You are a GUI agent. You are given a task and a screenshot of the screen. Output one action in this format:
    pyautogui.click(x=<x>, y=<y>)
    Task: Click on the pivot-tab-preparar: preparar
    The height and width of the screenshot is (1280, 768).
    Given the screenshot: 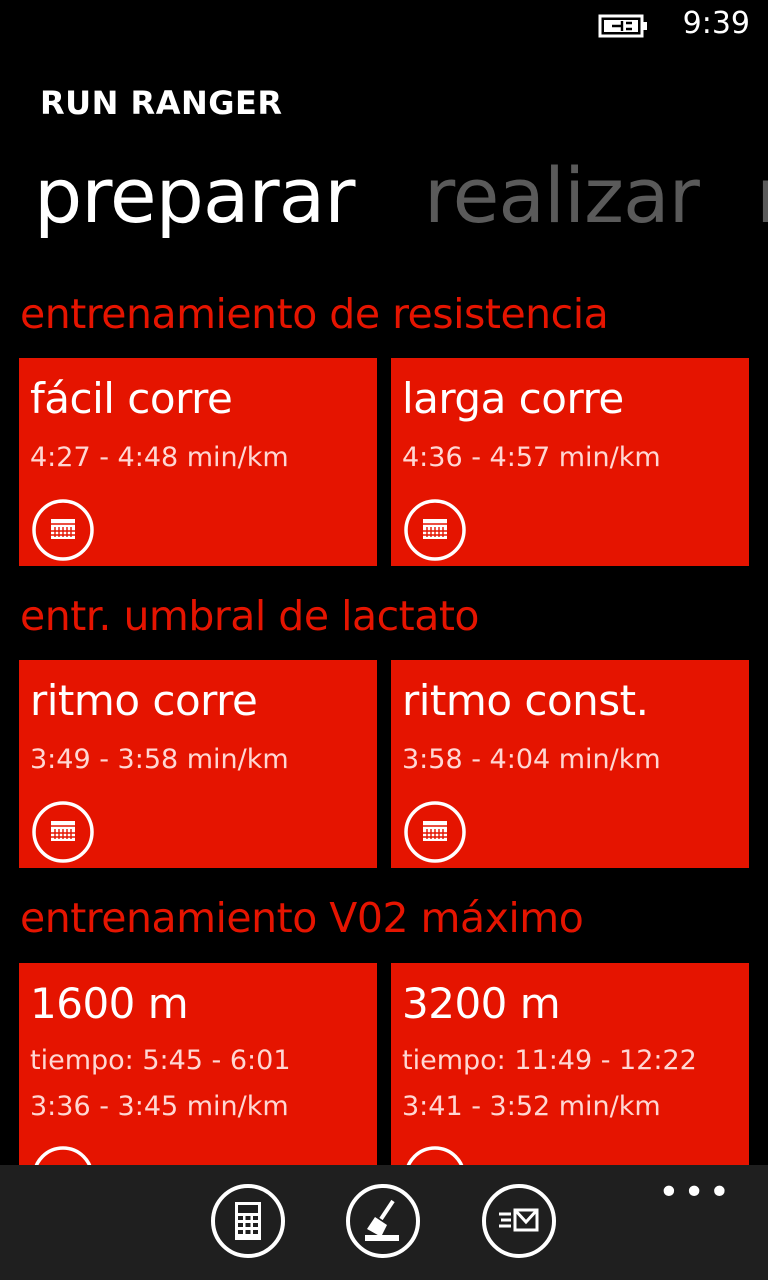 What is the action you would take?
    pyautogui.click(x=194, y=196)
    